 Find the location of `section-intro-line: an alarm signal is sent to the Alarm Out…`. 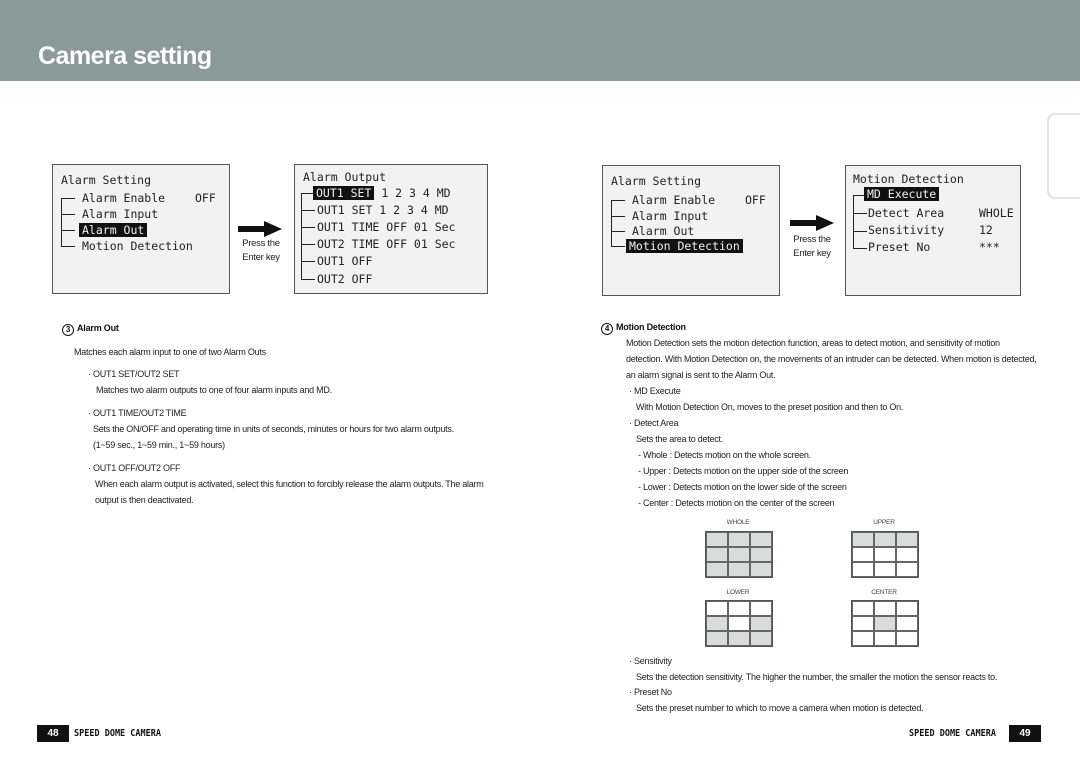

section-intro-line: an alarm signal is sent to the Alarm Out… is located at coordinates (701, 375).